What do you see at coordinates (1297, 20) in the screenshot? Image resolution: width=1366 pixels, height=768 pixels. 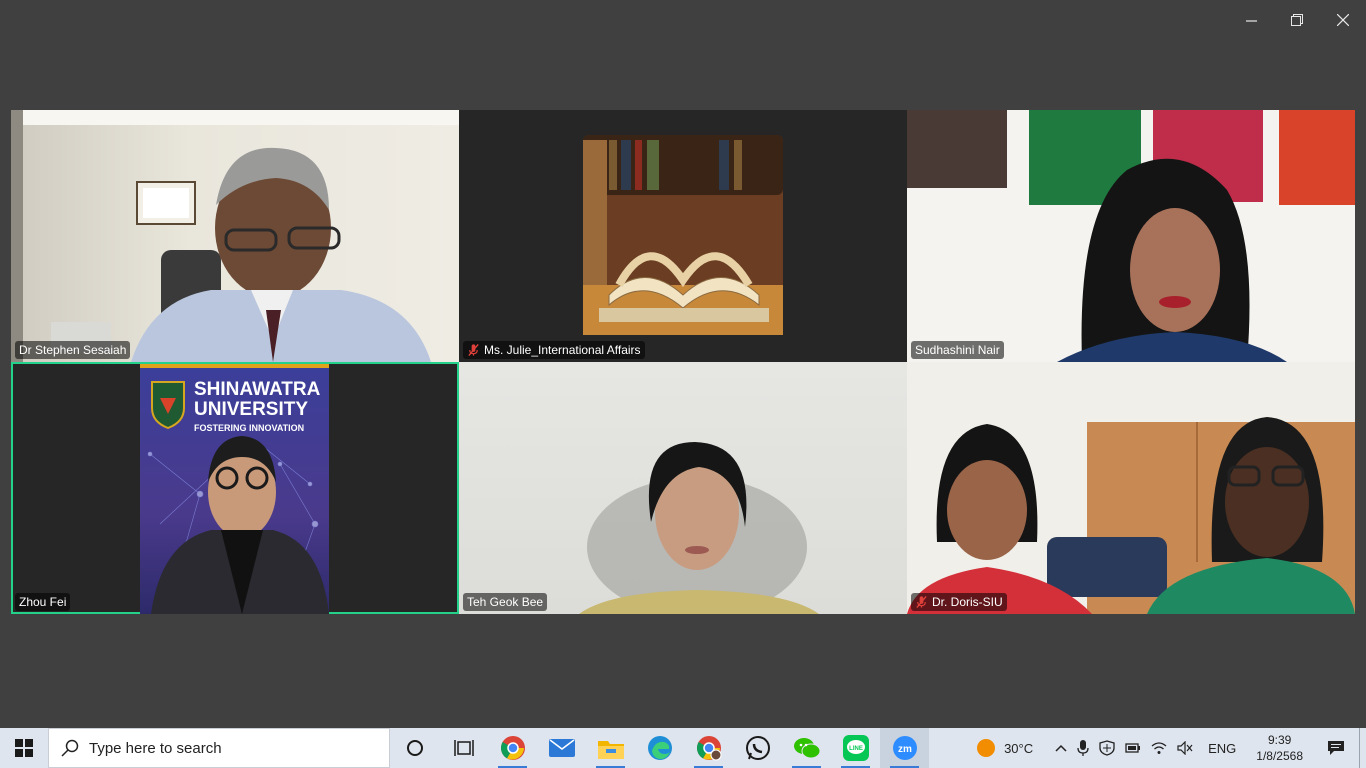 I see `restore-icon` at bounding box center [1297, 20].